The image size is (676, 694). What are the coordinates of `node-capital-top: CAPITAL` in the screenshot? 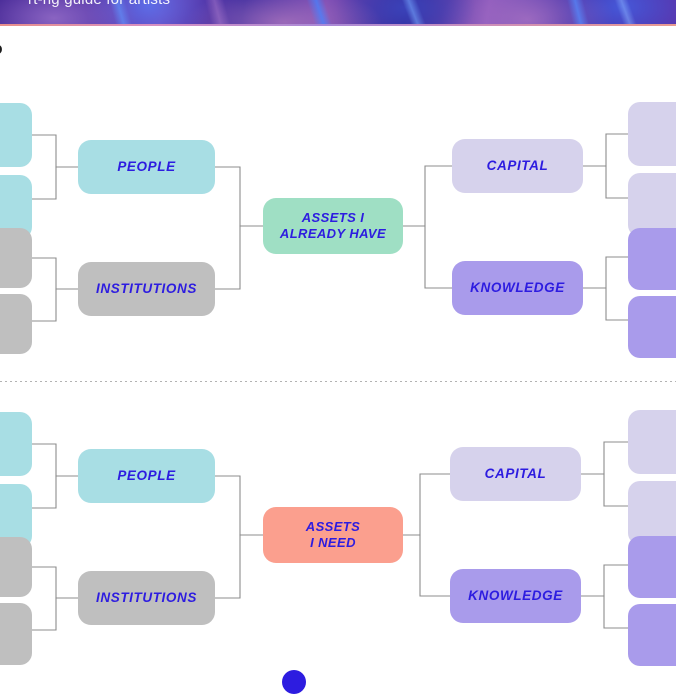 It's located at (517, 166).